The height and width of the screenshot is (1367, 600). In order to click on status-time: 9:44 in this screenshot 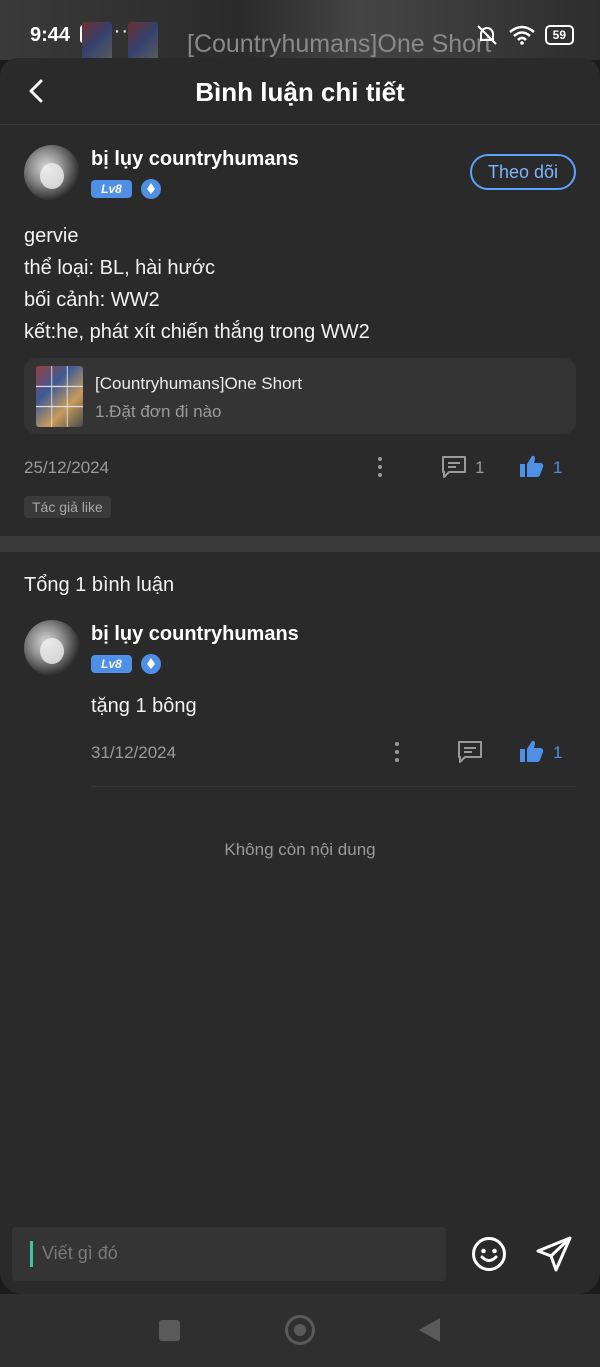, I will do `click(50, 35)`.